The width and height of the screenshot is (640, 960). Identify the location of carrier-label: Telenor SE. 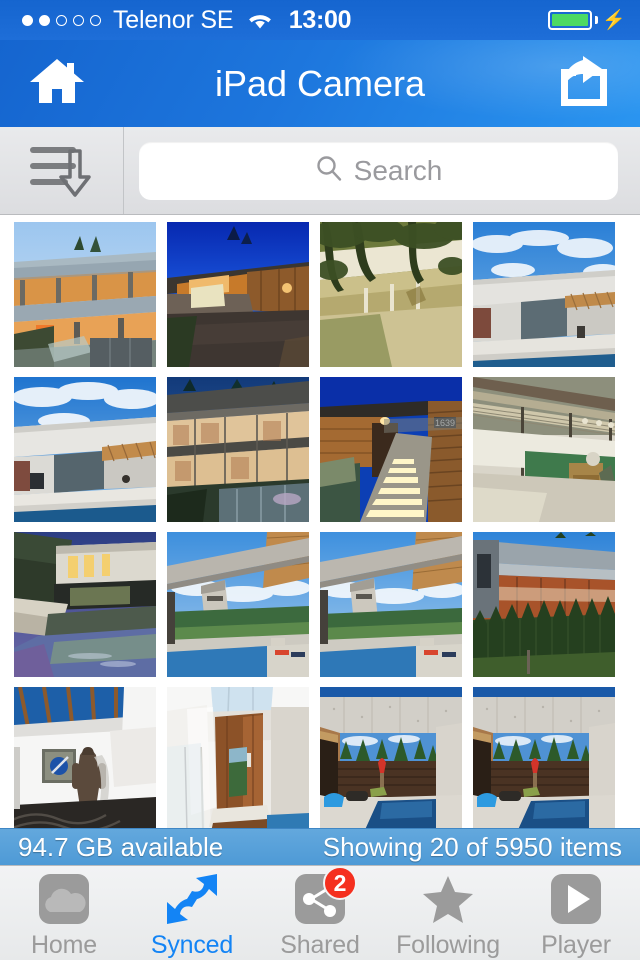
(173, 19).